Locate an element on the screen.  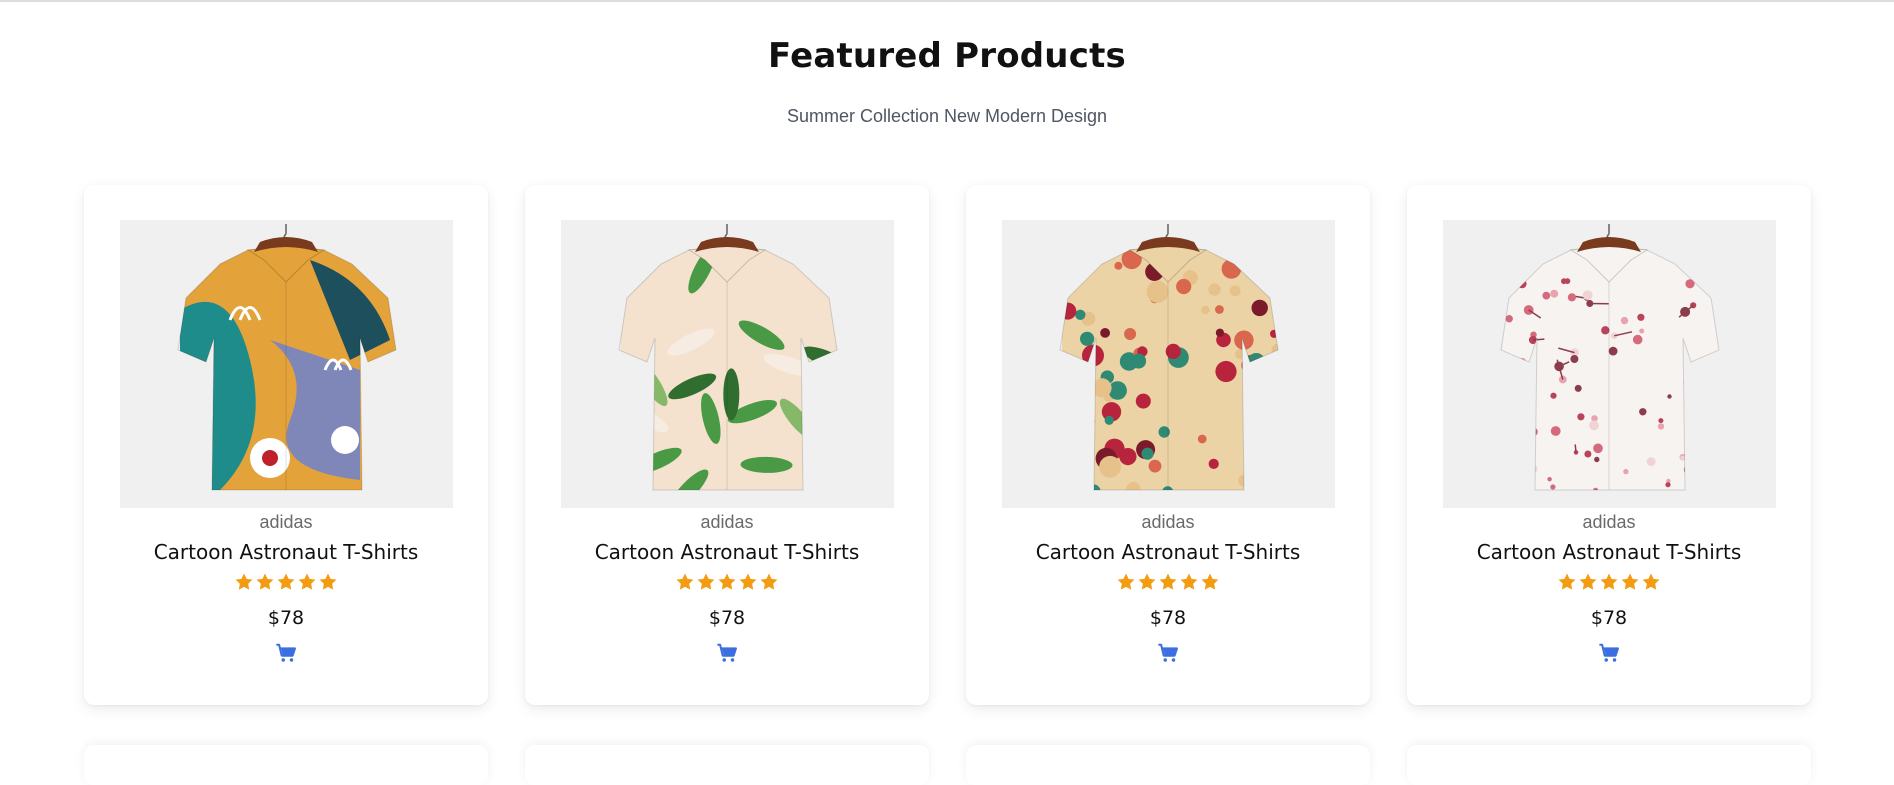
section-title: Featured Products is located at coordinates (947, 56).